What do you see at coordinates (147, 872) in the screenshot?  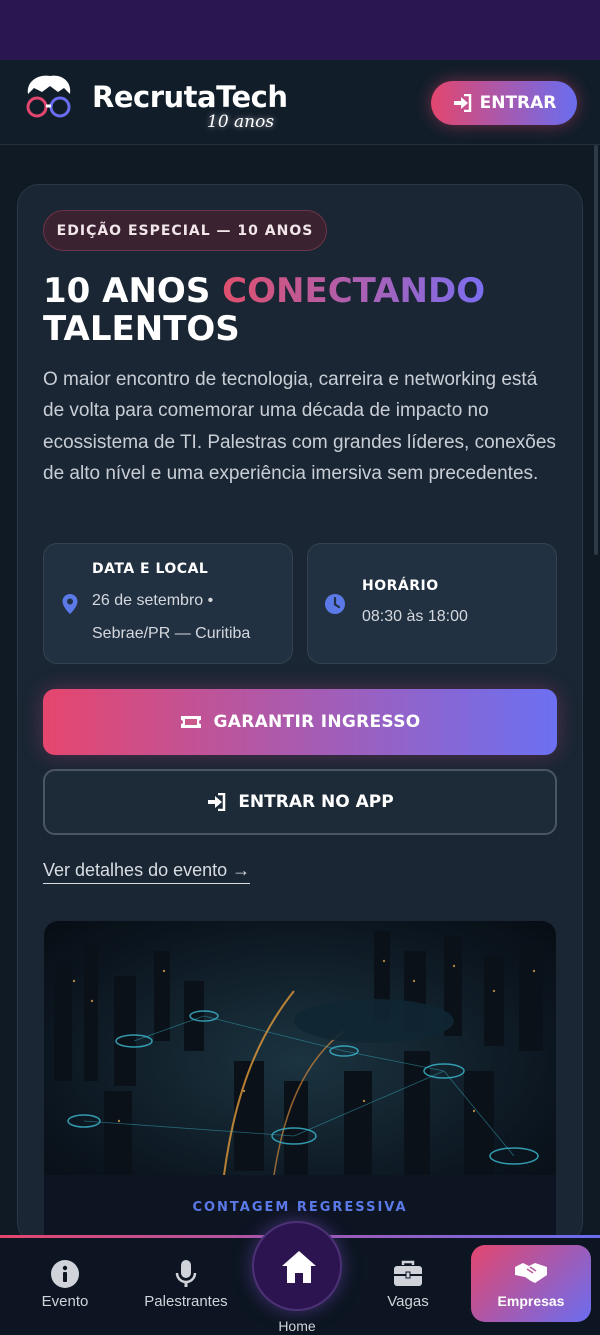 I see `event-details-link: Ver detalhes do evento →` at bounding box center [147, 872].